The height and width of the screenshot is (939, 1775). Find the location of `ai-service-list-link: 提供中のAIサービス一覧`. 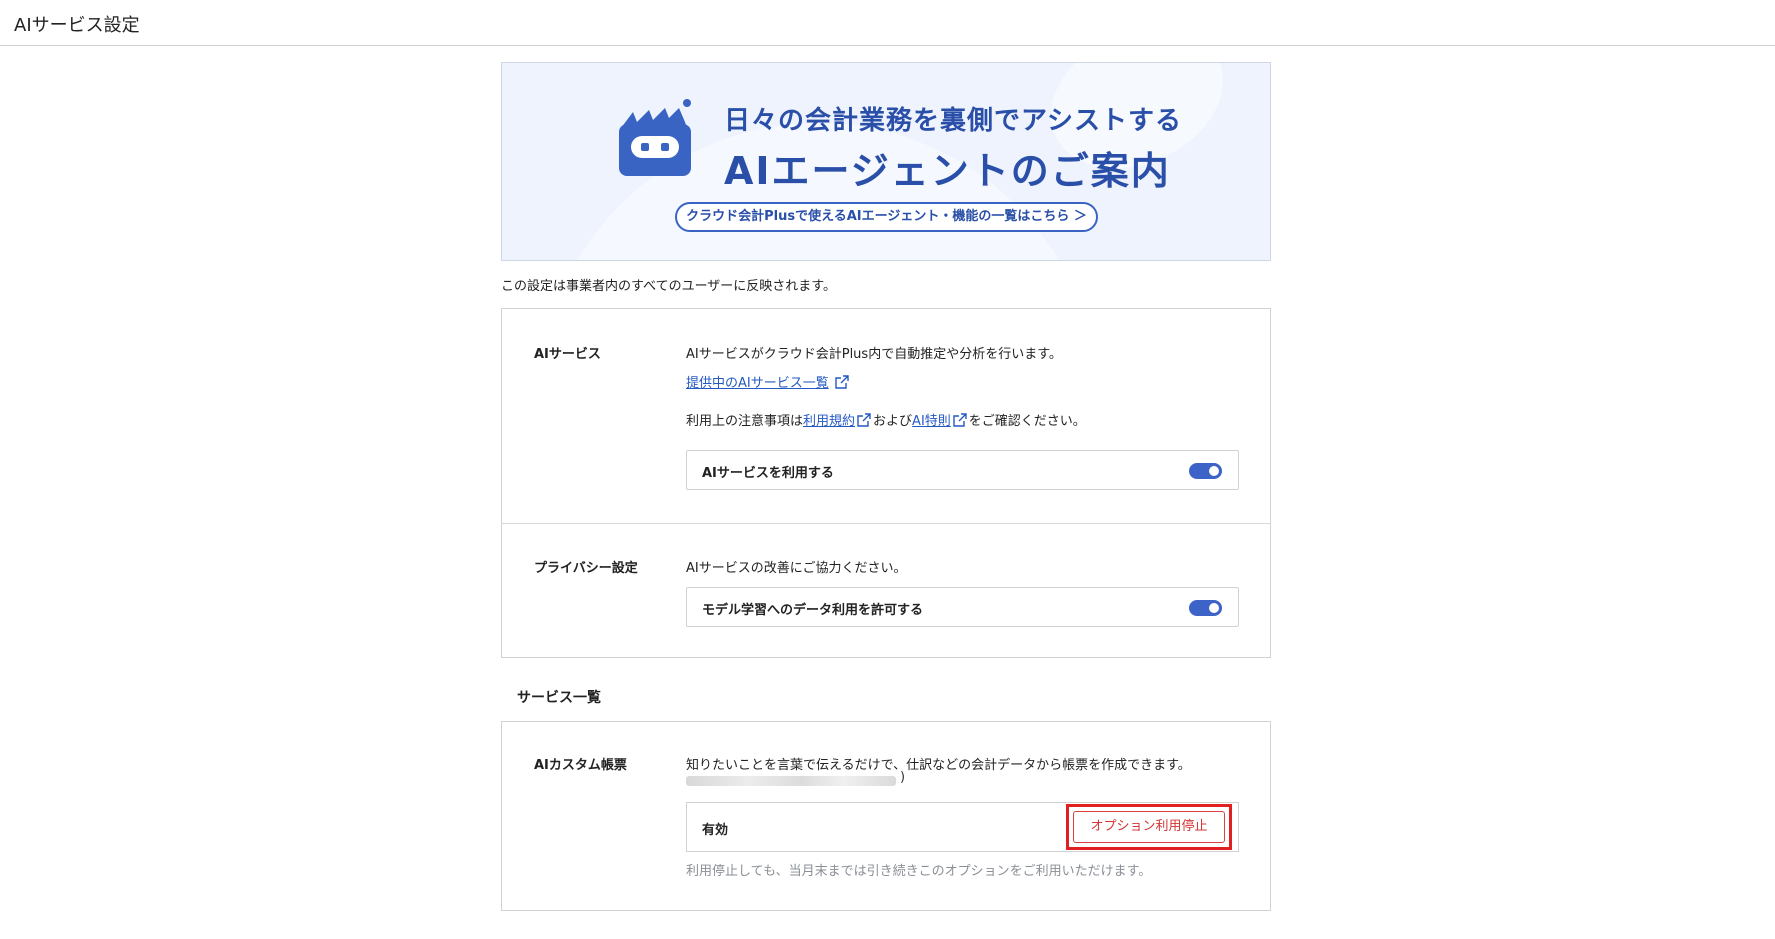

ai-service-list-link: 提供中のAIサービス一覧 is located at coordinates (757, 383).